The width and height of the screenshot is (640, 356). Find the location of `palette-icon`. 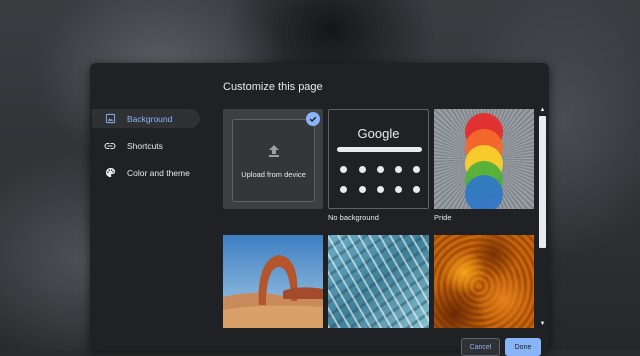

palette-icon is located at coordinates (110, 173).